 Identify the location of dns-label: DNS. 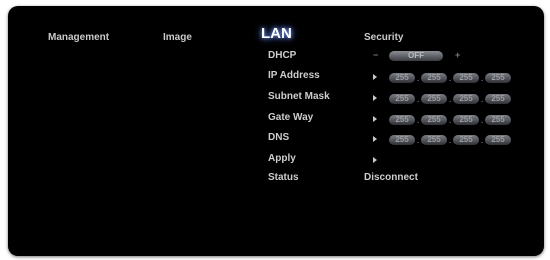
(279, 137).